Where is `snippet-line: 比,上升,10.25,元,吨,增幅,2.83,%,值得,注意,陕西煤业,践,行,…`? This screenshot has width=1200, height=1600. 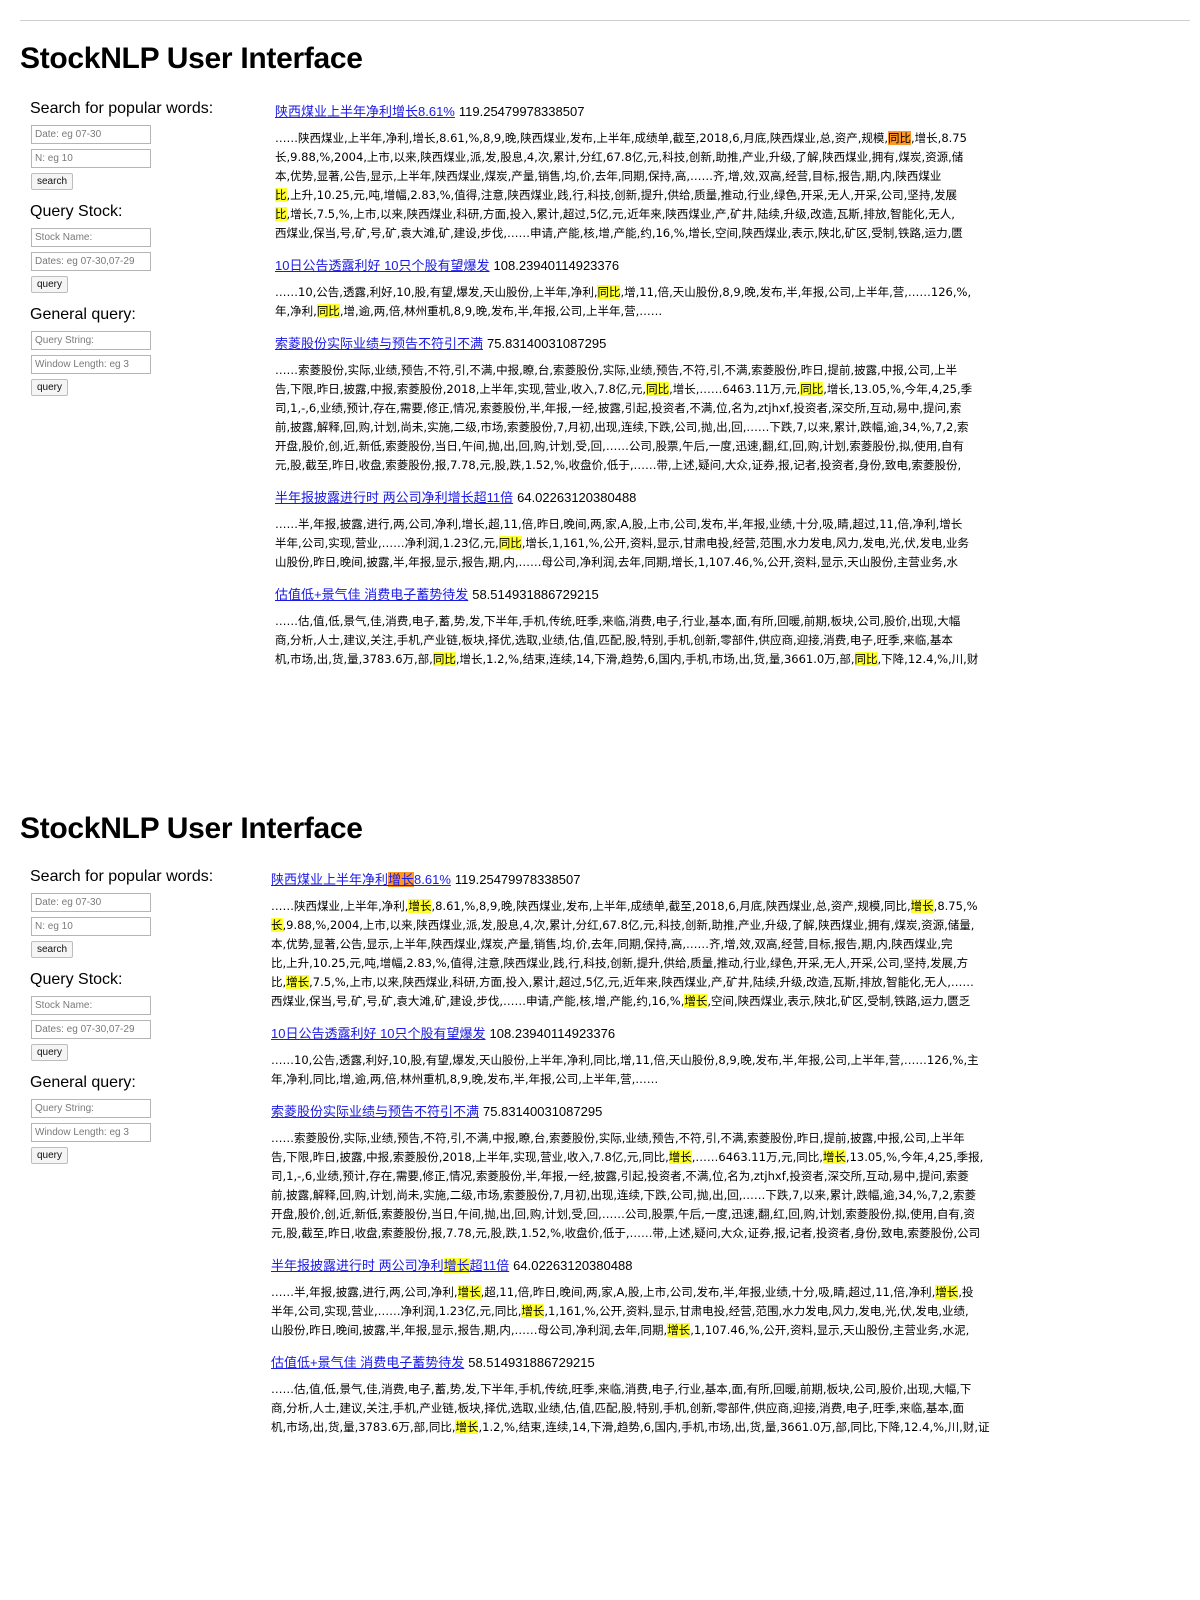 snippet-line: 比,上升,10.25,元,吨,增幅,2.83,%,值得,注意,陕西煤业,践,行,… is located at coordinates (718, 963).